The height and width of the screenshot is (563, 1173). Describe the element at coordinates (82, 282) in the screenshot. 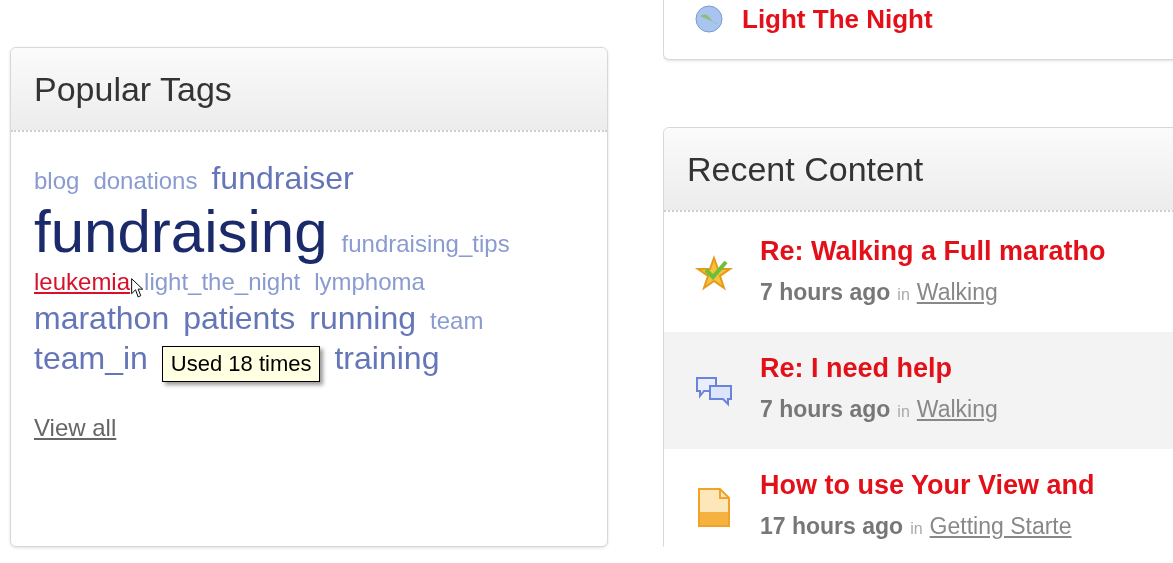

I see `tag-link: leukemia` at that location.